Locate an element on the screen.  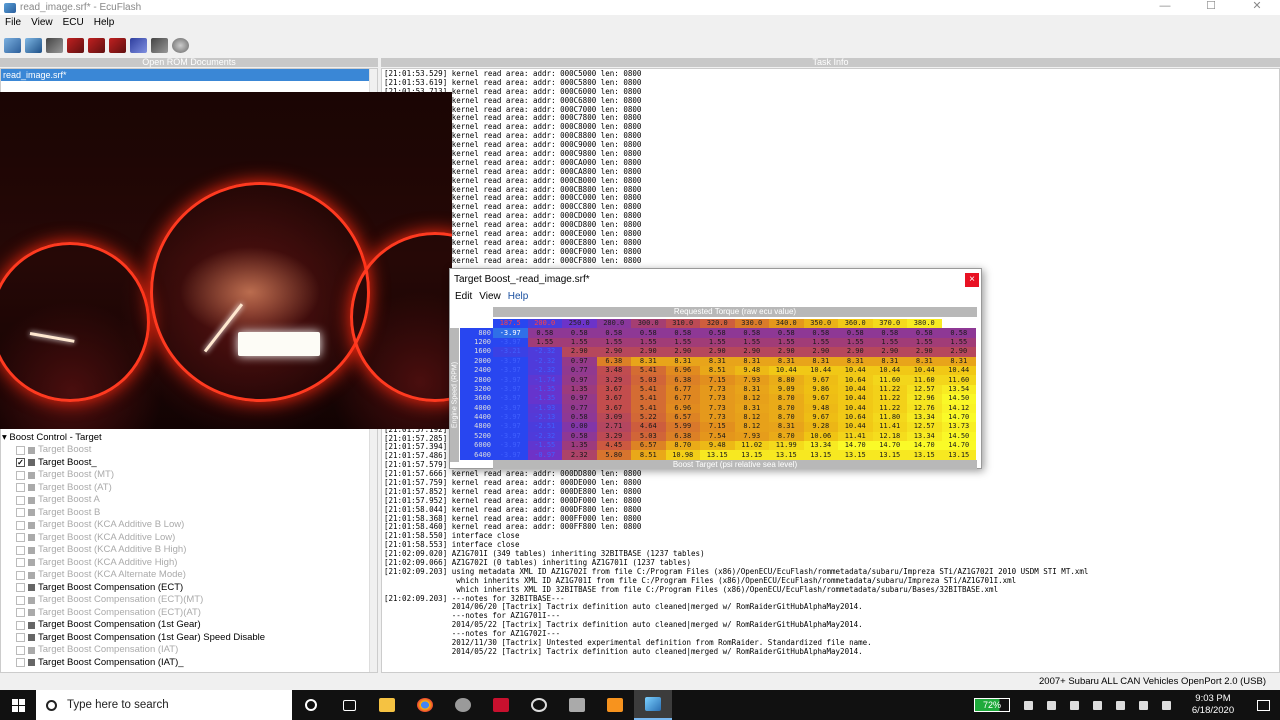
row-header-cell: 3600 is located at coordinates (476, 399).